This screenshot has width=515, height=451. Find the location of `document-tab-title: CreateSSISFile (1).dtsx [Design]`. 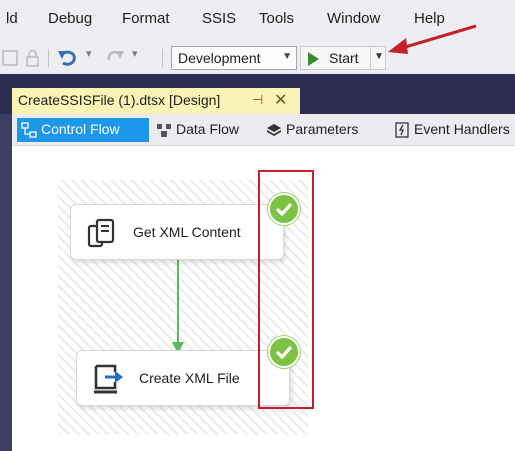

document-tab-title: CreateSSISFile (1).dtsx [Design] is located at coordinates (119, 100).